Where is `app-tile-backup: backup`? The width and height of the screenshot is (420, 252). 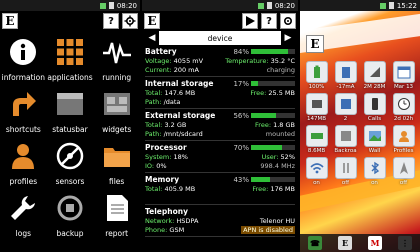
app-tile-backup: backup is located at coordinates (70, 215).